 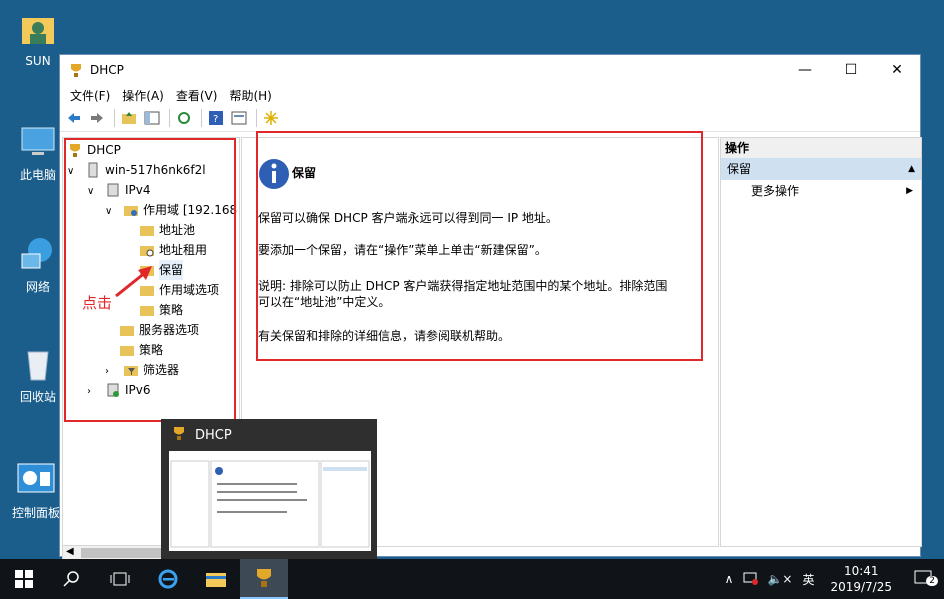 What do you see at coordinates (861, 579) in the screenshot?
I see `clock: 10:41 2019/7/25` at bounding box center [861, 579].